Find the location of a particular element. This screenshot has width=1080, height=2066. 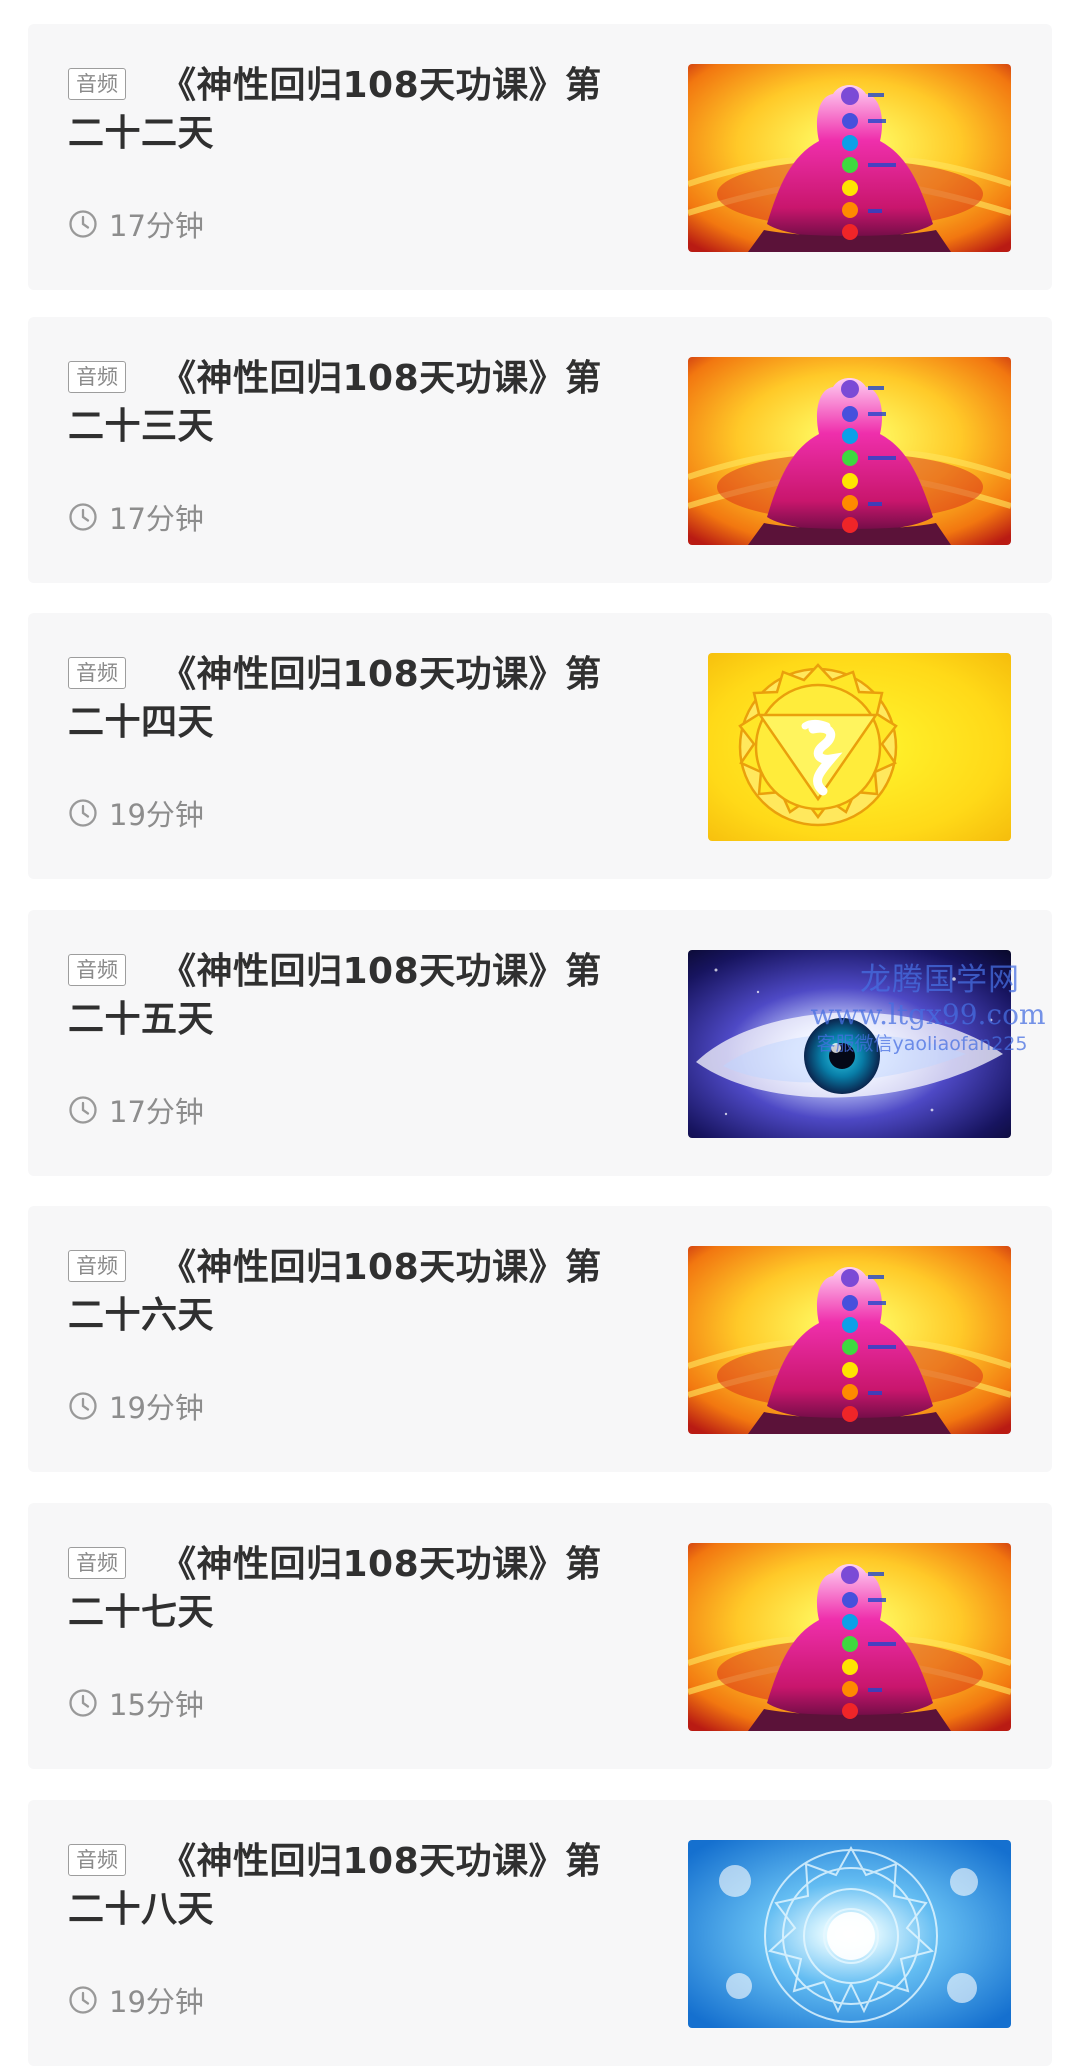

lesson-card-day-24: 音频 《神性回归108天功课》第二十四天 19分钟 is located at coordinates (540, 746).